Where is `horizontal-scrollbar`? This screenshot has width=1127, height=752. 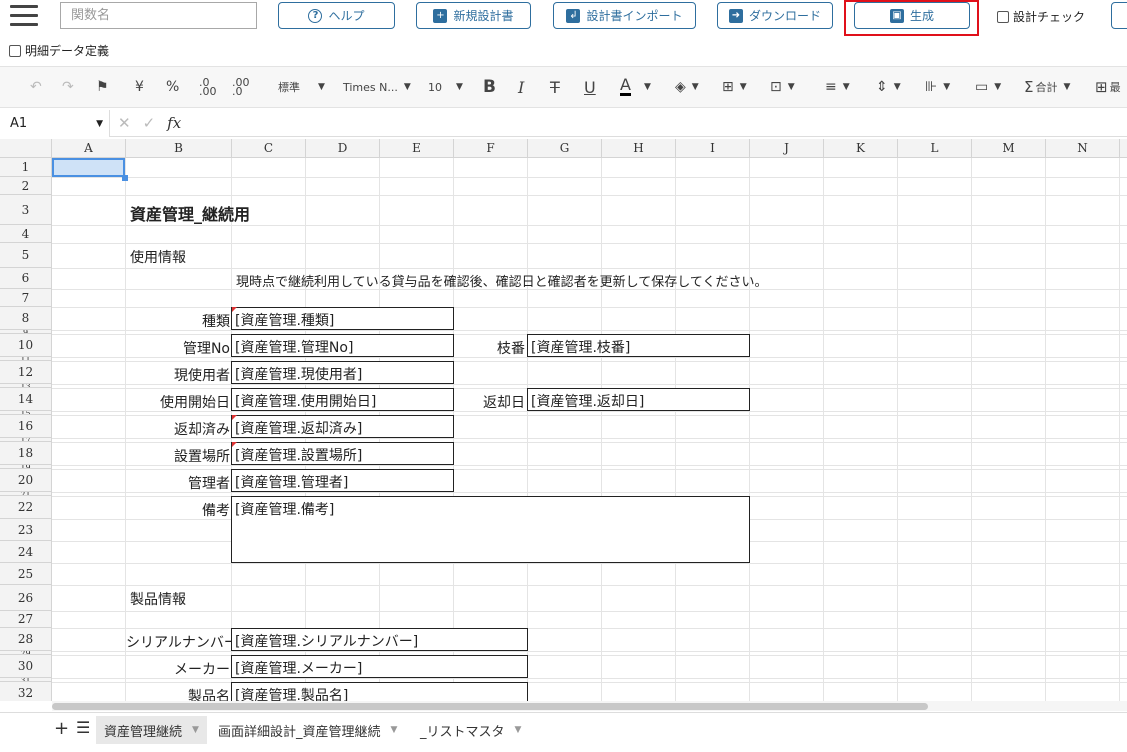 horizontal-scrollbar is located at coordinates (589, 706).